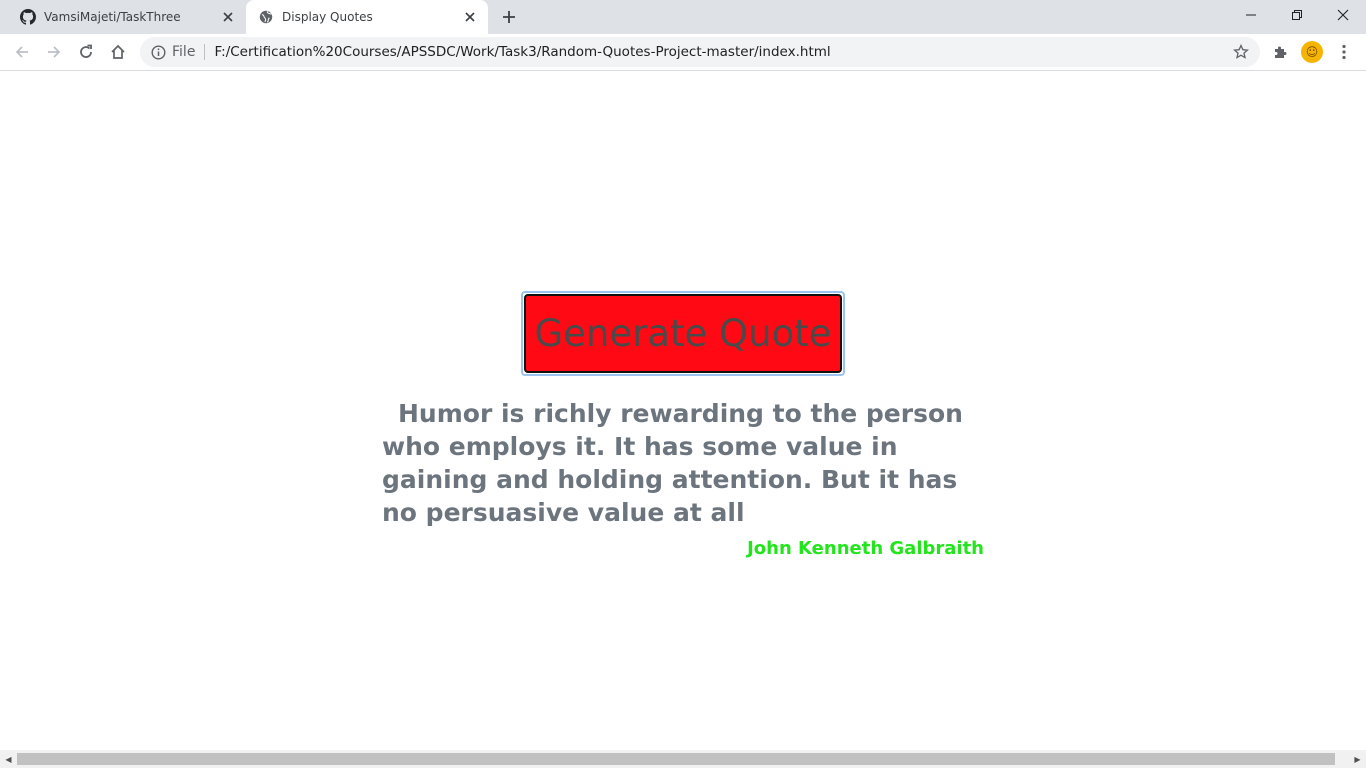 The image size is (1366, 768). What do you see at coordinates (676, 759) in the screenshot?
I see `scrollbar-thumb` at bounding box center [676, 759].